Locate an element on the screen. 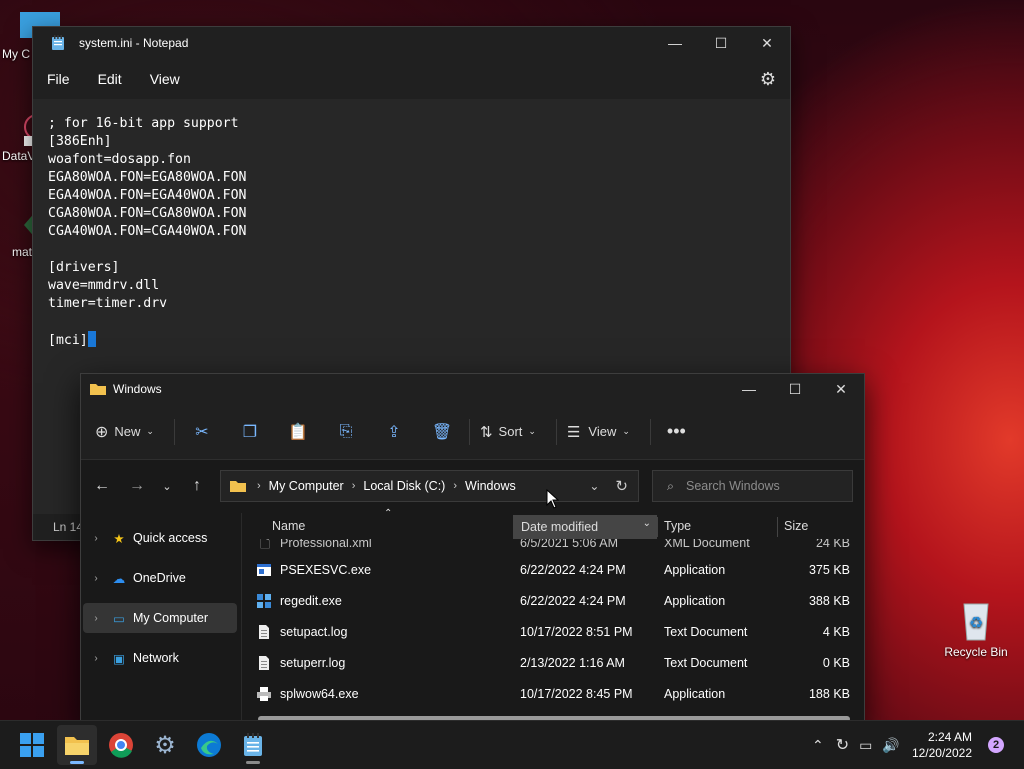 The image size is (1024, 769). nav-item-network: › ▣ Network is located at coordinates (160, 658).